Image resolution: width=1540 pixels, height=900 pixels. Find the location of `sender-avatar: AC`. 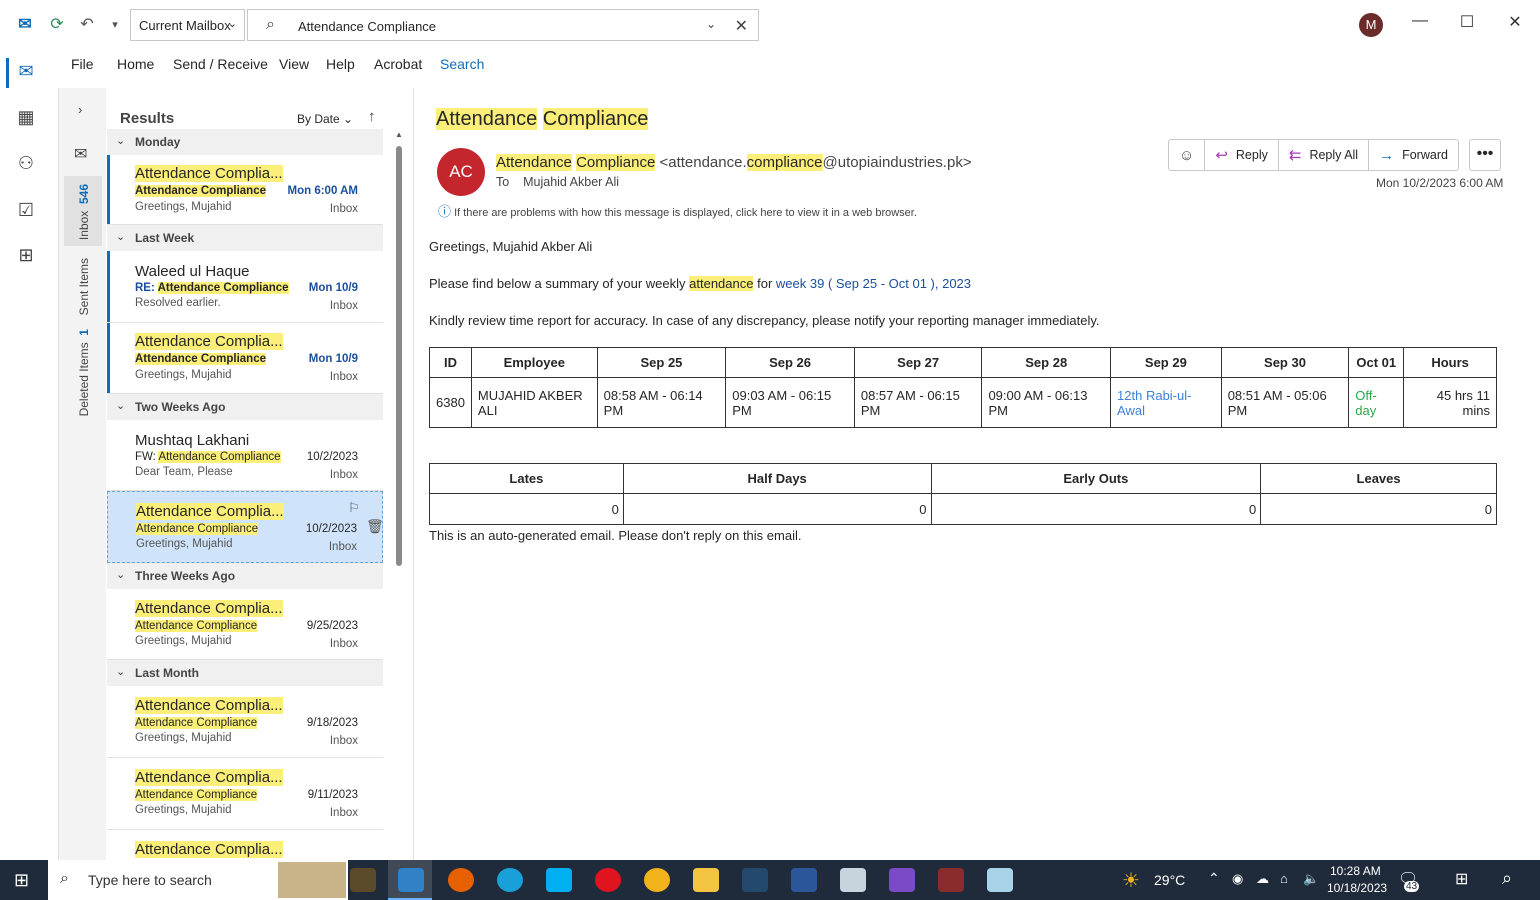

sender-avatar: AC is located at coordinates (461, 172).